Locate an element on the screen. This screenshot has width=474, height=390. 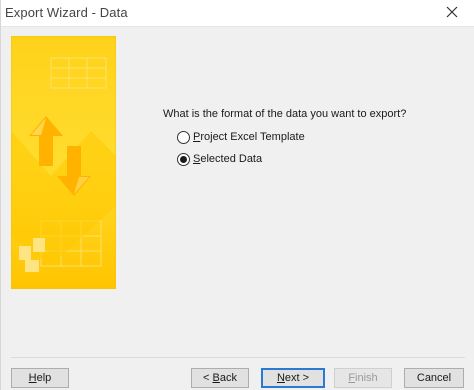
label-rest: elp is located at coordinates (44, 378).